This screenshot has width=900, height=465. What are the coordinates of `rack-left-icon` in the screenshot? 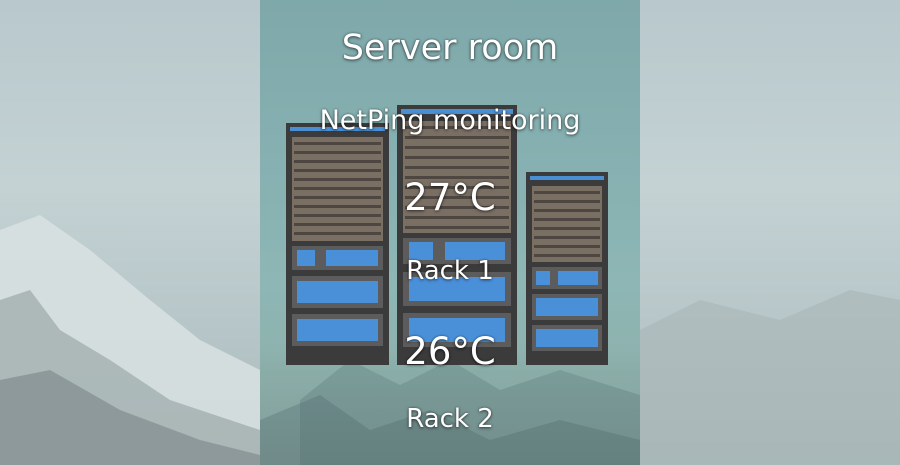 It's located at (337, 244).